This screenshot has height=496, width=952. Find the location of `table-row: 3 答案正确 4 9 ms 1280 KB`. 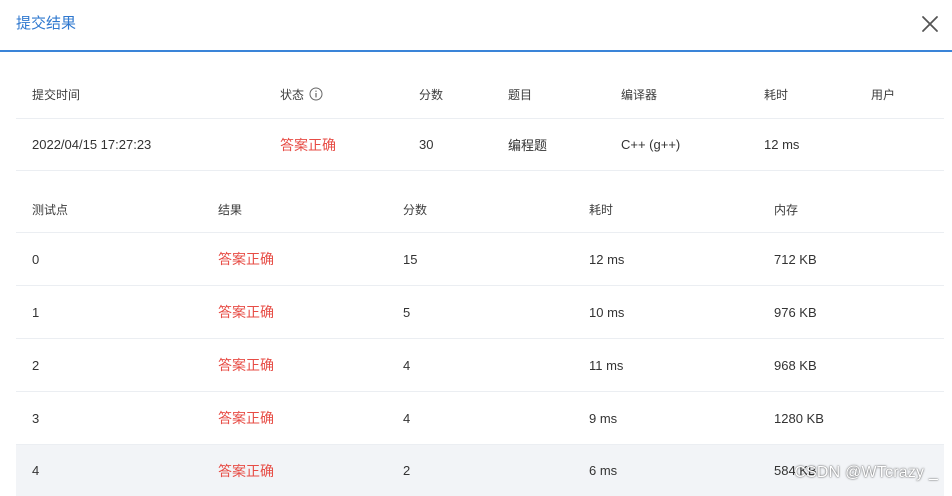

table-row: 3 答案正确 4 9 ms 1280 KB is located at coordinates (480, 418).